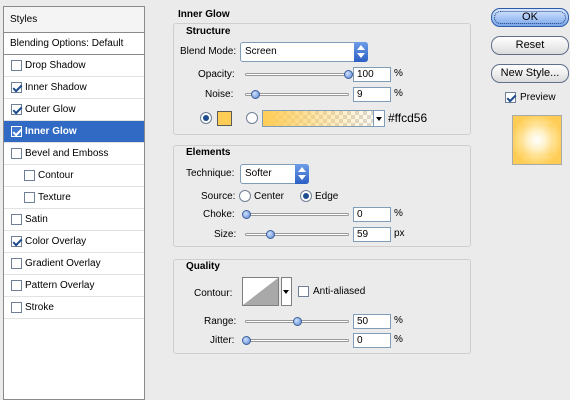  Describe the element at coordinates (56, 175) in the screenshot. I see `style-item-label: Contour` at that location.